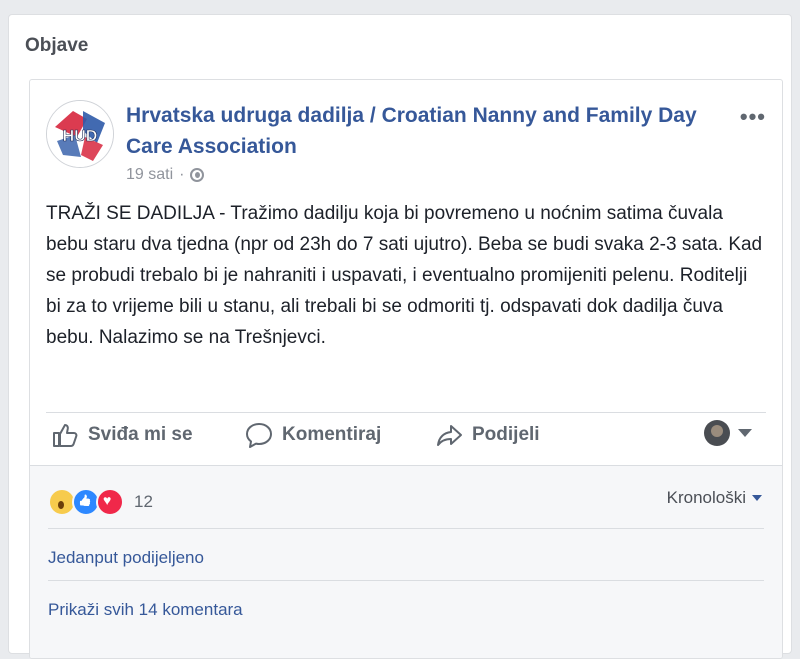  I want to click on view-all-comments-link: Prikaži svih 14 komentara, so click(145, 610).